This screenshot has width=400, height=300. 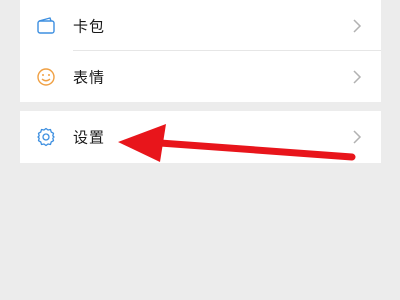 What do you see at coordinates (46, 137) in the screenshot?
I see `gear-icon` at bounding box center [46, 137].